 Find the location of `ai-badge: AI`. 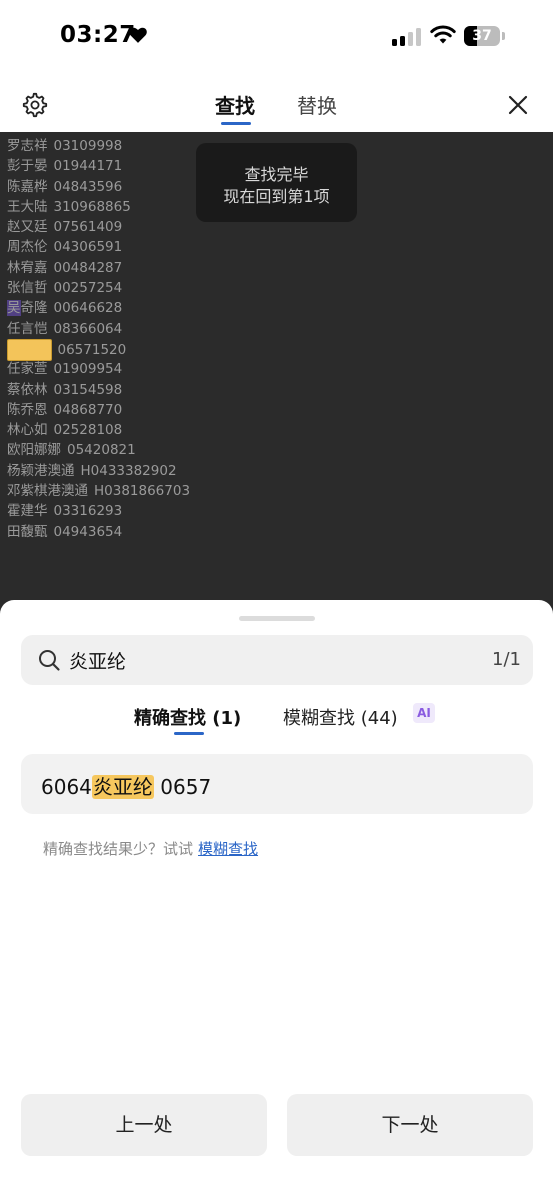

ai-badge: AI is located at coordinates (424, 713).